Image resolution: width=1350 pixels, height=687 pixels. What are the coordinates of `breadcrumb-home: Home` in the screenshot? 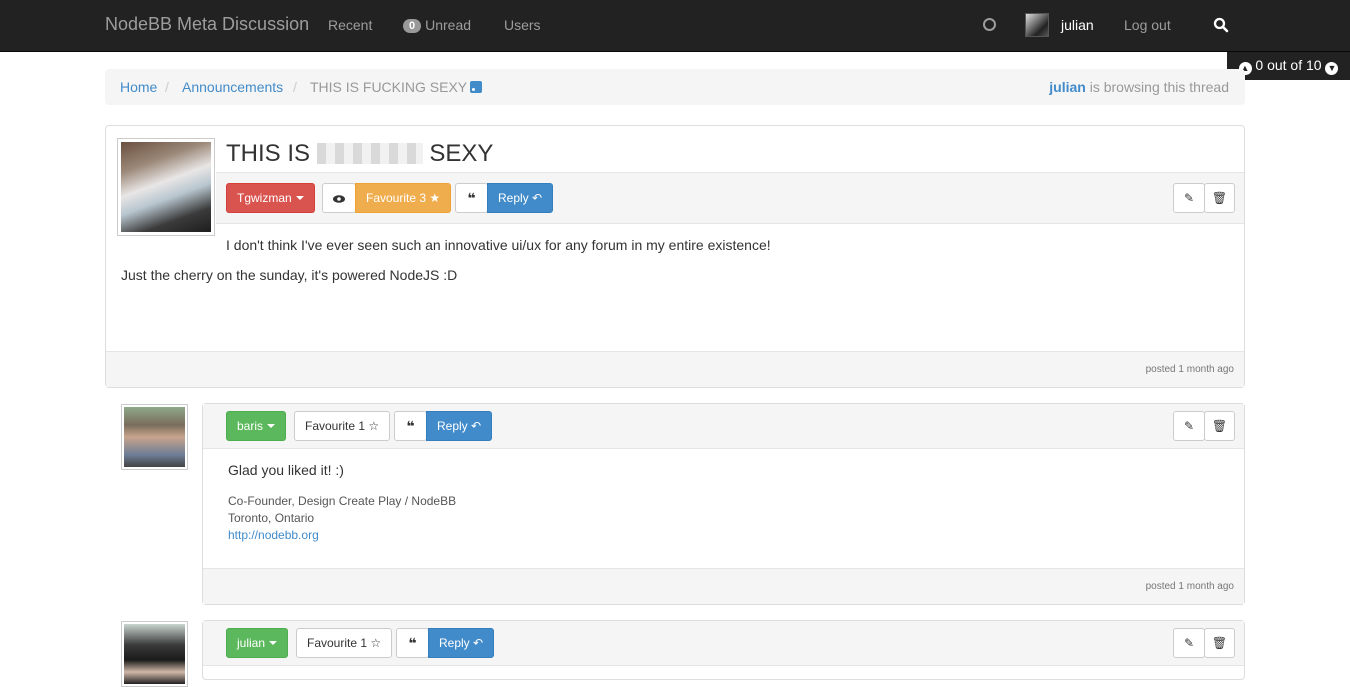 It's located at (138, 87).